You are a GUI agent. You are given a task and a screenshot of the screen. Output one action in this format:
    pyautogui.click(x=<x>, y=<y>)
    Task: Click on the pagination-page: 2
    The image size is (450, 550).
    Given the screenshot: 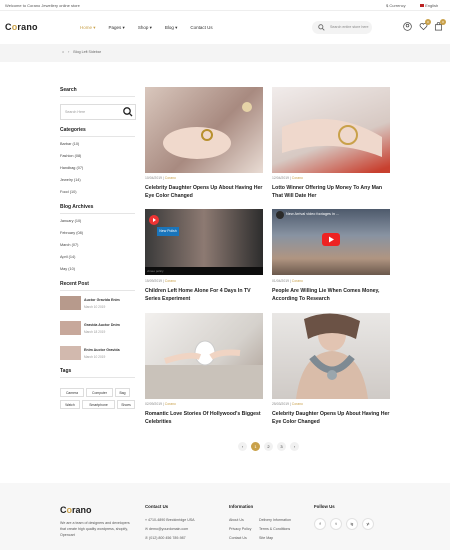 What is the action you would take?
    pyautogui.click(x=268, y=446)
    